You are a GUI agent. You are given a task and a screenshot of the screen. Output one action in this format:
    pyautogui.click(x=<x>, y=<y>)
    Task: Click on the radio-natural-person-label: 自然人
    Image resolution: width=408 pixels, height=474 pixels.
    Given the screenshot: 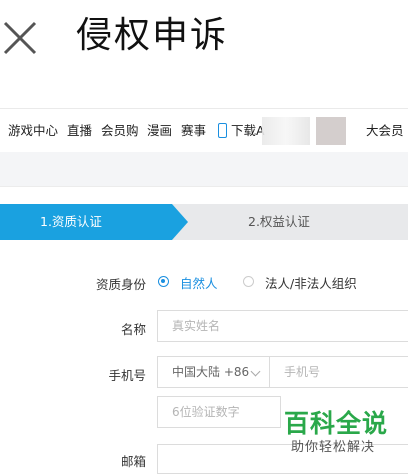 What is the action you would take?
    pyautogui.click(x=199, y=282)
    